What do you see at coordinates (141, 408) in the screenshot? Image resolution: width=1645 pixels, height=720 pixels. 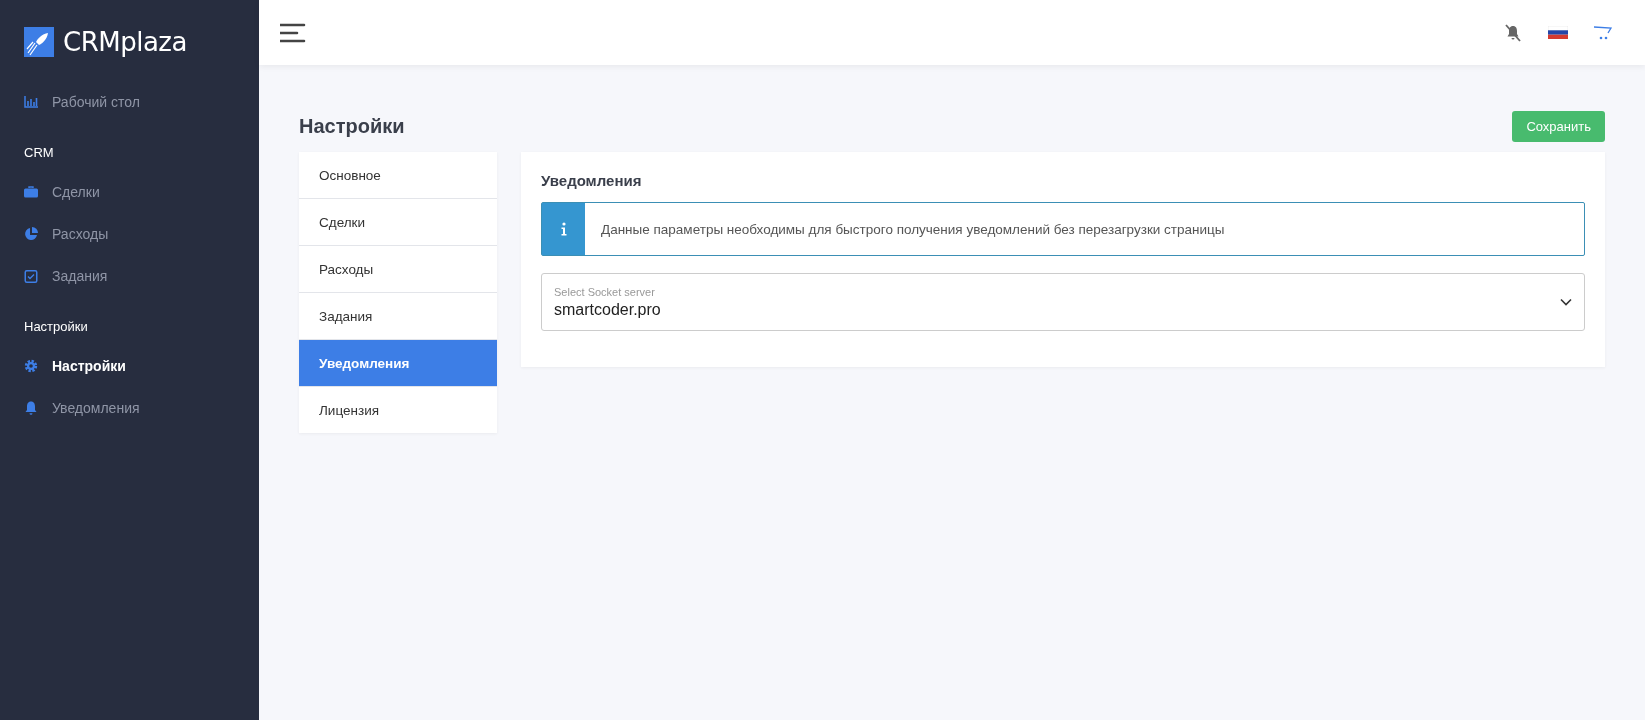 I see `nav-item: Уведомления` at bounding box center [141, 408].